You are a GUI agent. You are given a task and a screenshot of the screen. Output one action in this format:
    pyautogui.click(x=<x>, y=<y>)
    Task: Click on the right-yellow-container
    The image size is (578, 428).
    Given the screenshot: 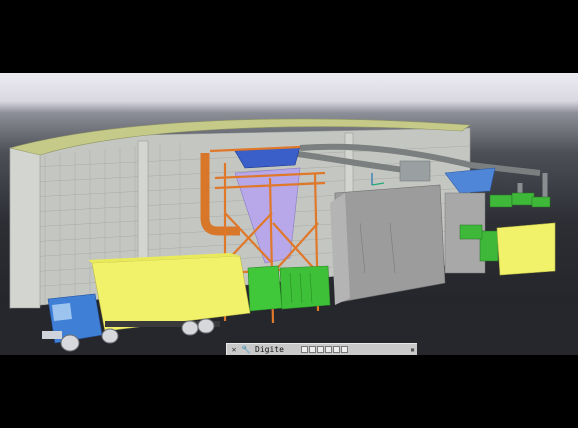 What is the action you would take?
    pyautogui.click(x=526, y=249)
    